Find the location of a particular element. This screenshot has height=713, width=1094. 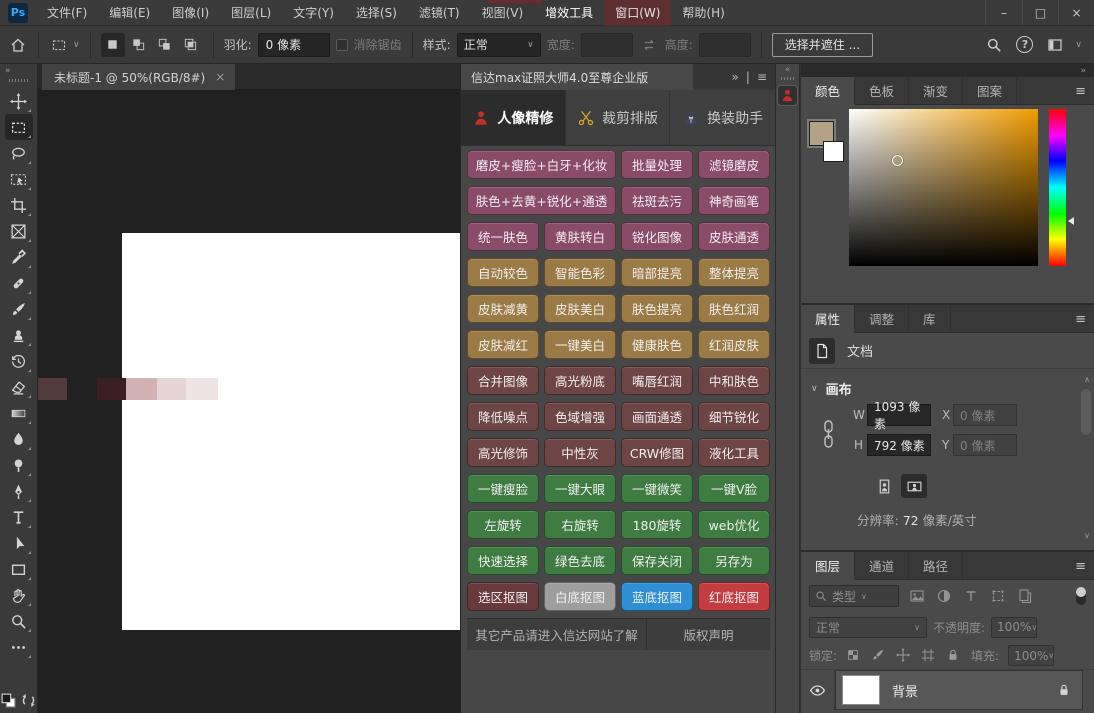

canvas-width-input: 1093 像素 is located at coordinates (899, 415).